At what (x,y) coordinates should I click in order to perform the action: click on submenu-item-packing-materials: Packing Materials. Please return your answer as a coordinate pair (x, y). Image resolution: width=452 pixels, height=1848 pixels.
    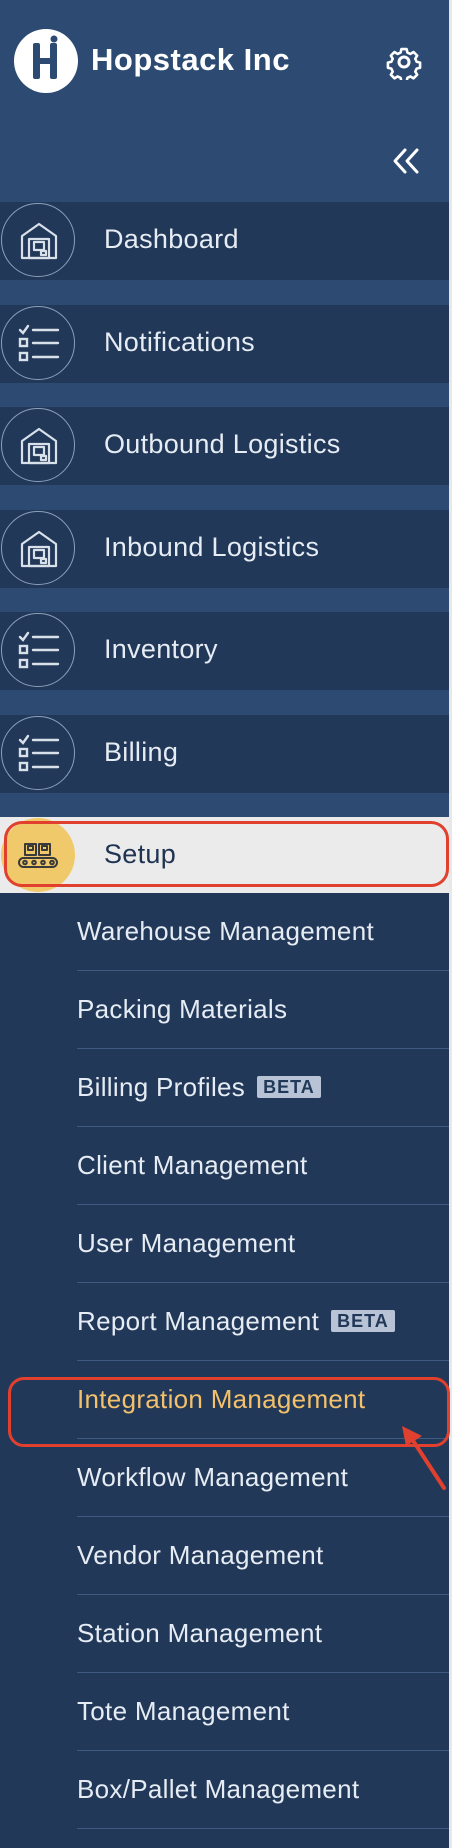
    Looking at the image, I should click on (263, 1010).